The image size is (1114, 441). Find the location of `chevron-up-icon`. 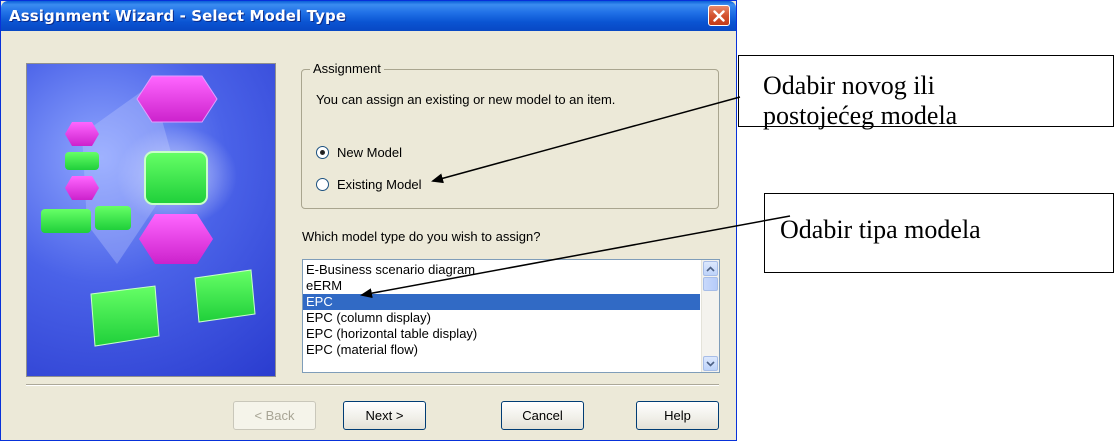

chevron-up-icon is located at coordinates (710, 268).